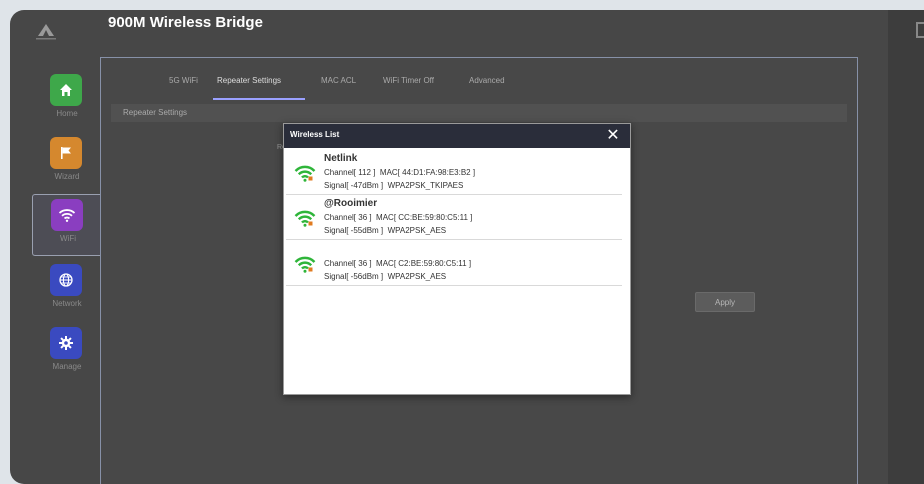 The image size is (924, 484). What do you see at coordinates (725, 302) in the screenshot?
I see `apply-button: Apply` at bounding box center [725, 302].